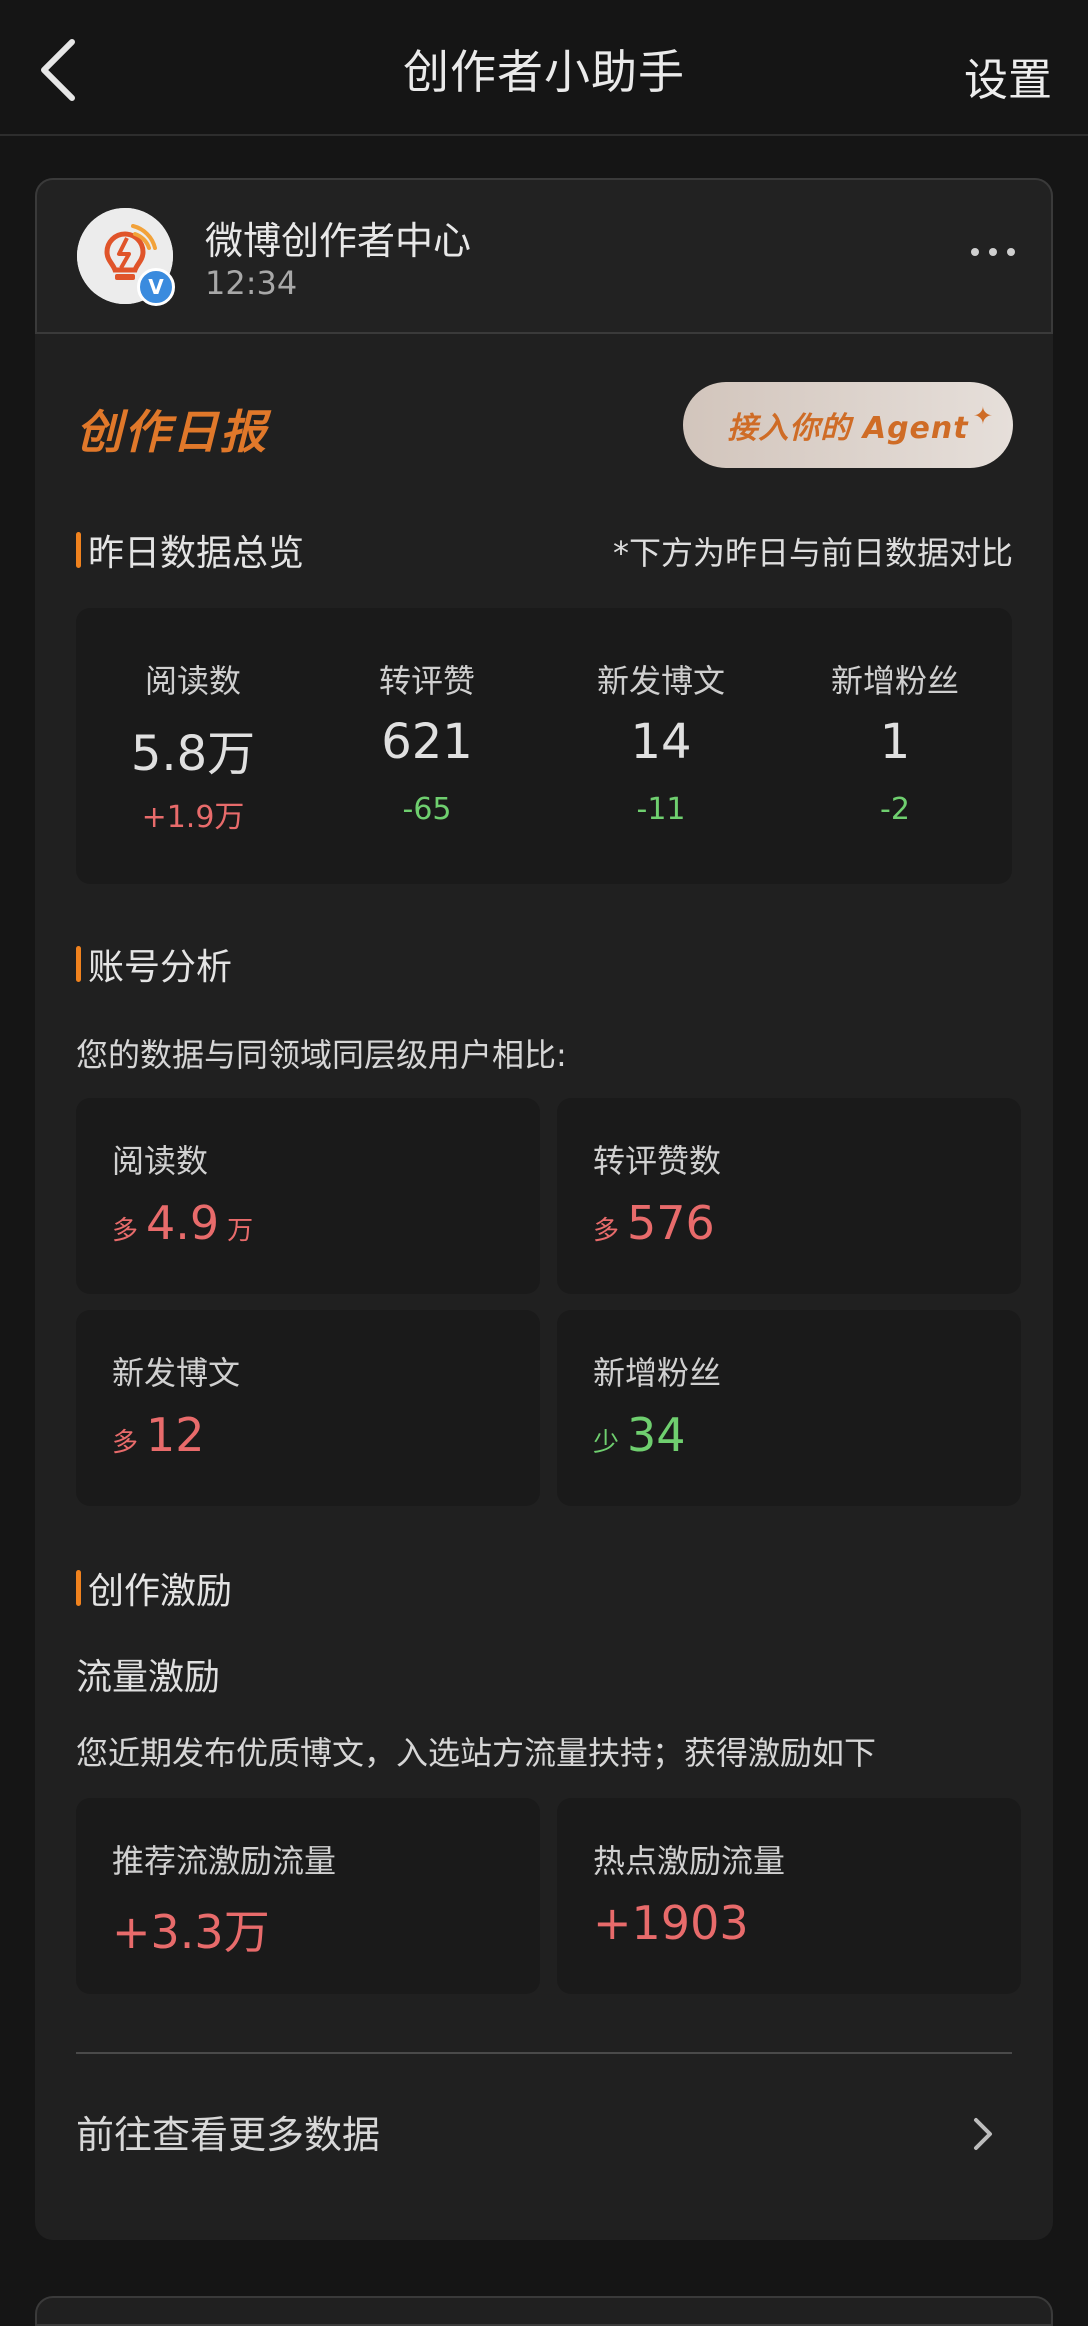  Describe the element at coordinates (544, 256) in the screenshot. I see `card-header: V 微博创作者中心 12:34` at that location.